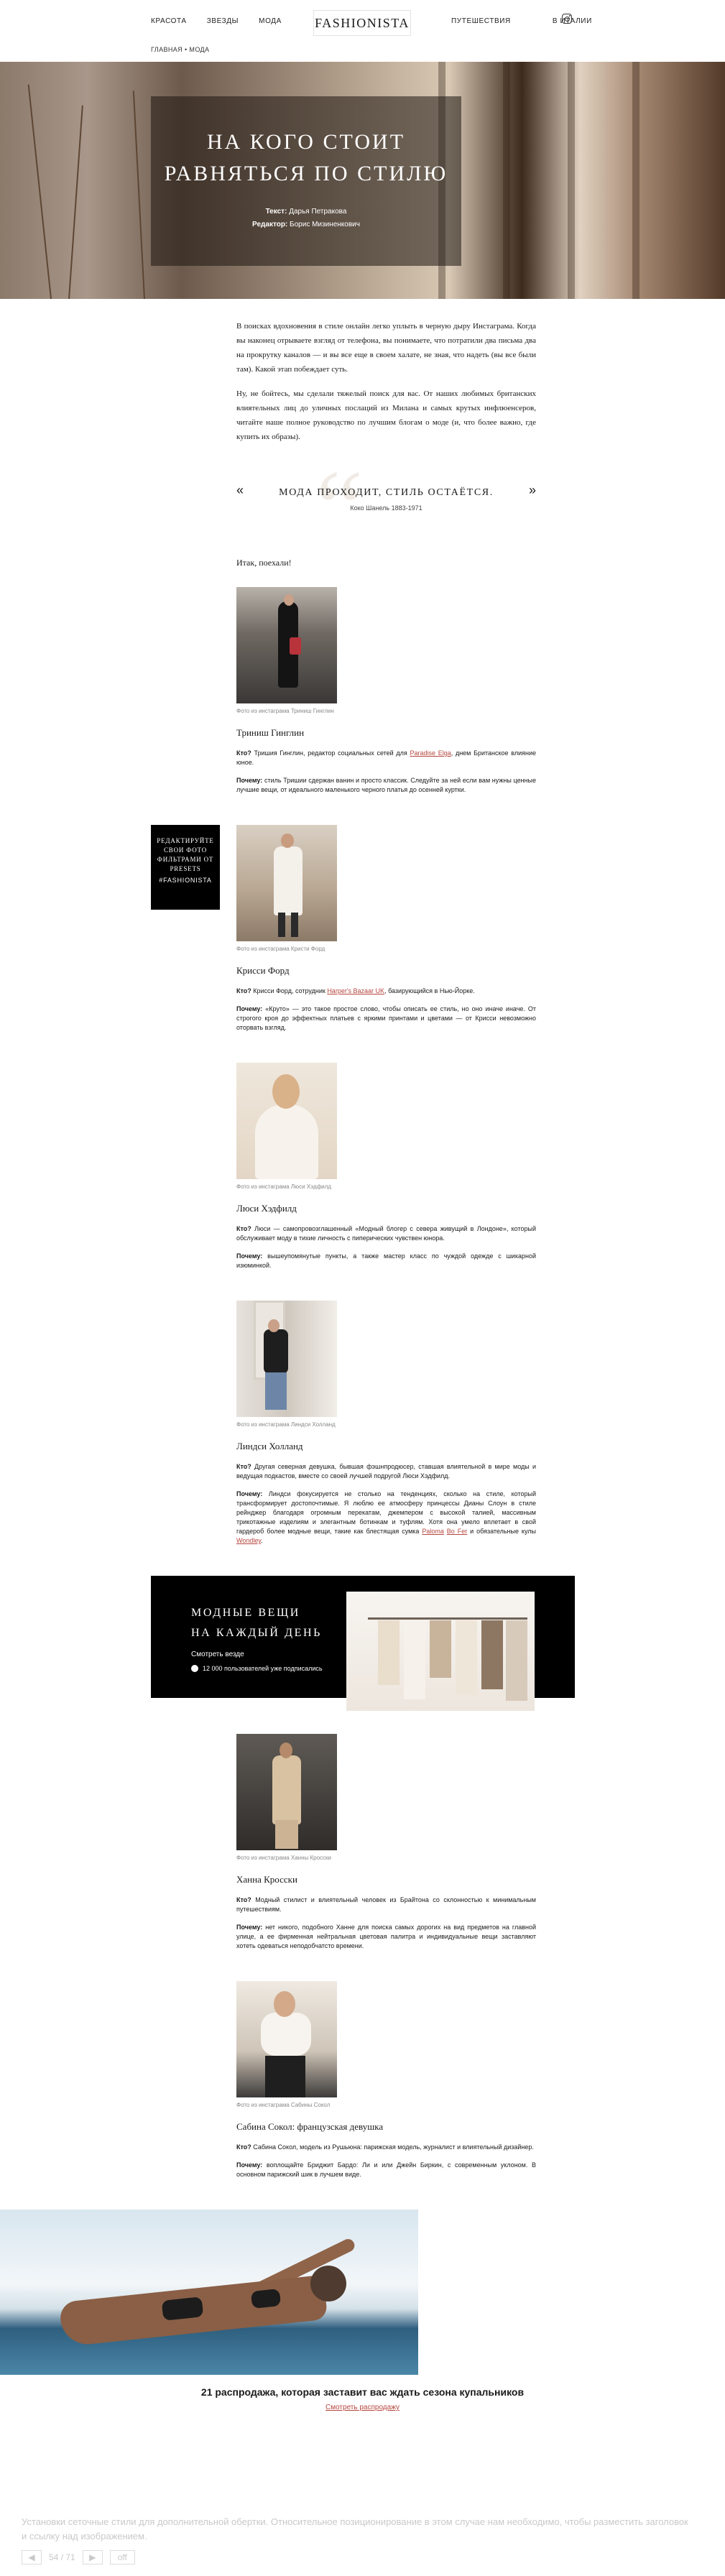 The height and width of the screenshot is (2576, 725). Describe the element at coordinates (122, 2557) in the screenshot. I see `off-toggle: off` at that location.